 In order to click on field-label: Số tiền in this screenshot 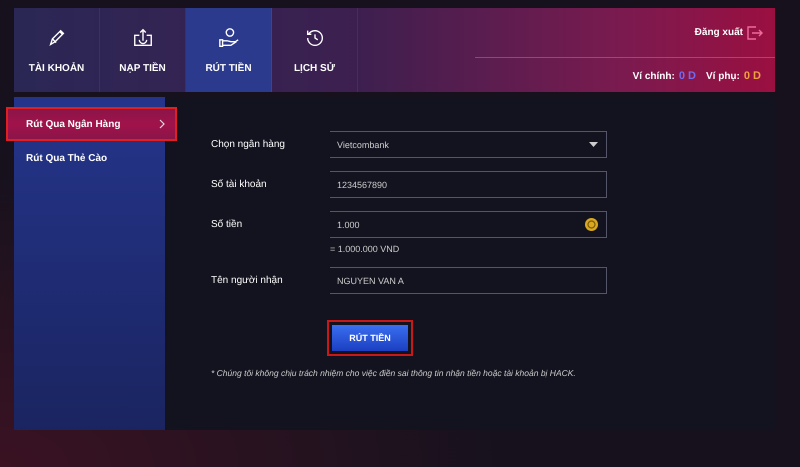, I will do `click(227, 224)`.